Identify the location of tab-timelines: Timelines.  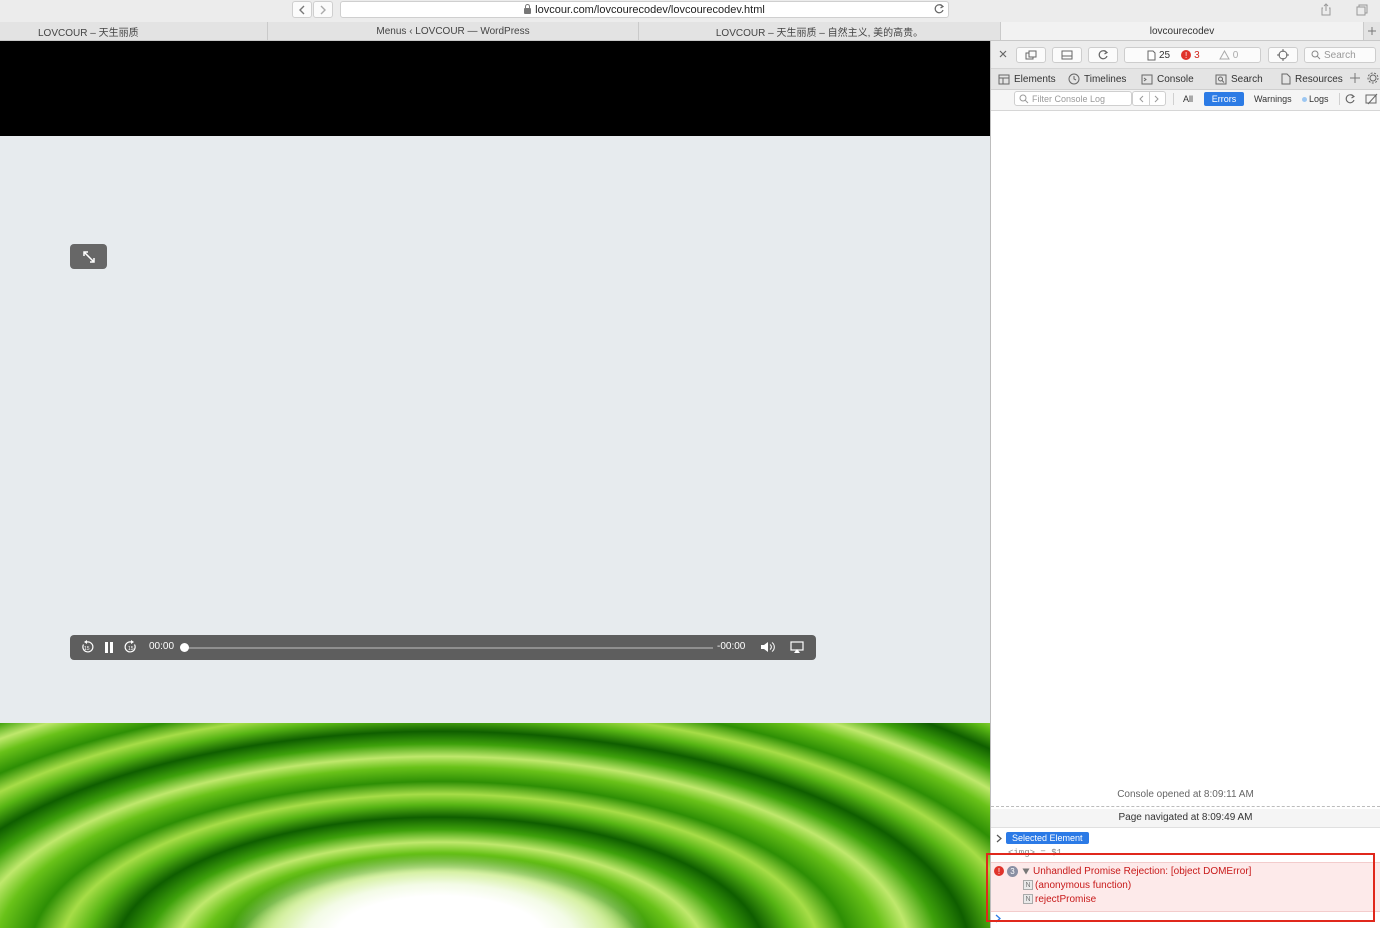
(1097, 79).